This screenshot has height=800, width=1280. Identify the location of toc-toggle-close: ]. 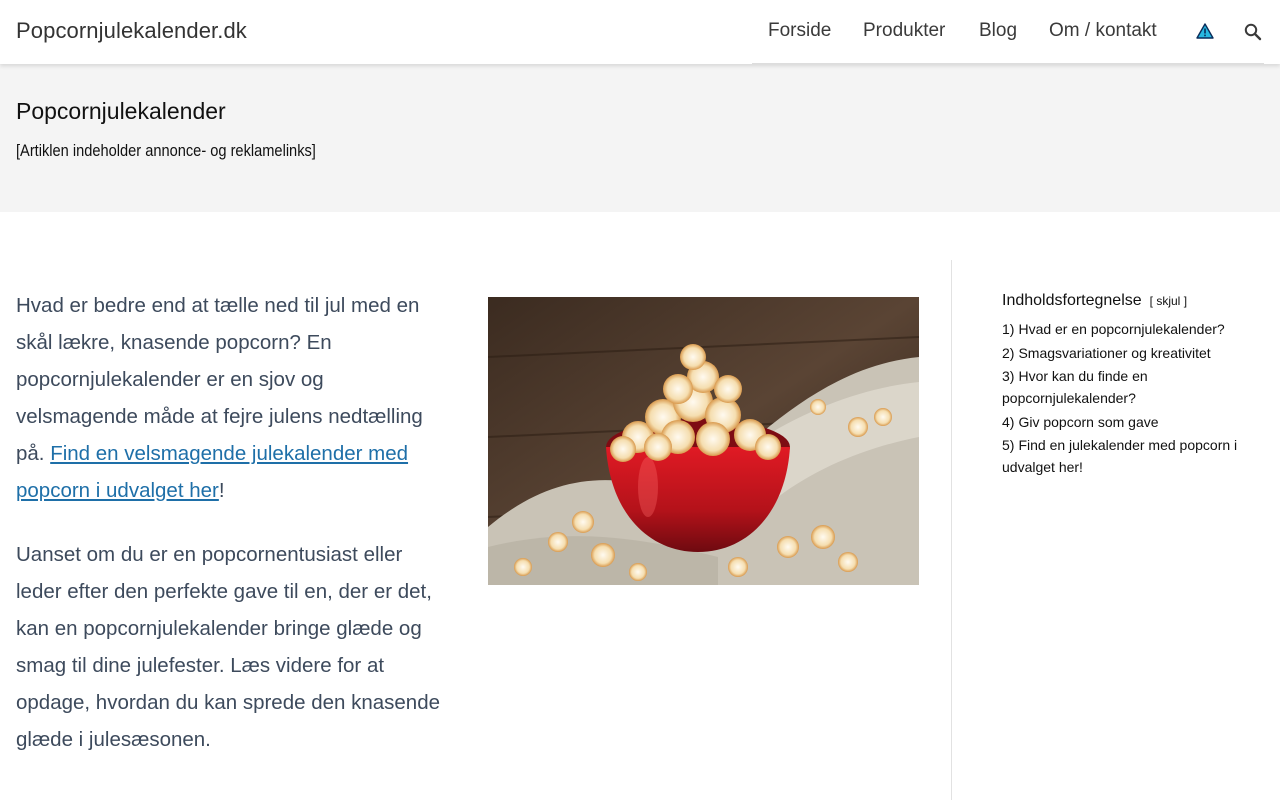
(1185, 301).